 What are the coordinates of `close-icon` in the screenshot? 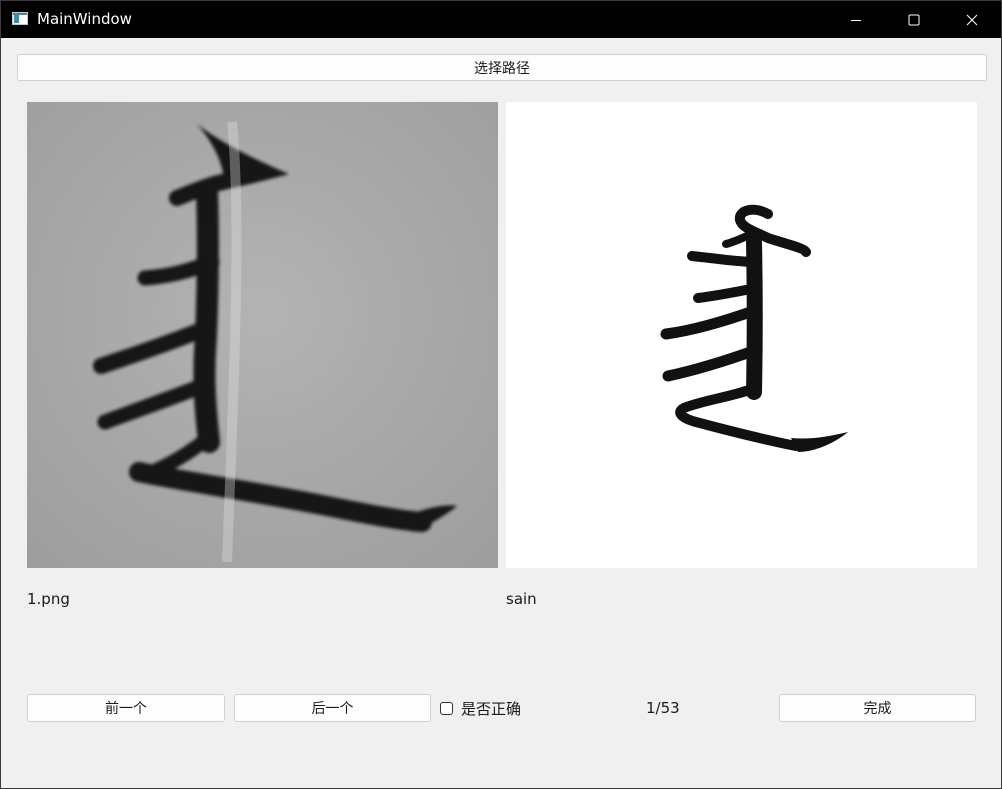 It's located at (972, 19).